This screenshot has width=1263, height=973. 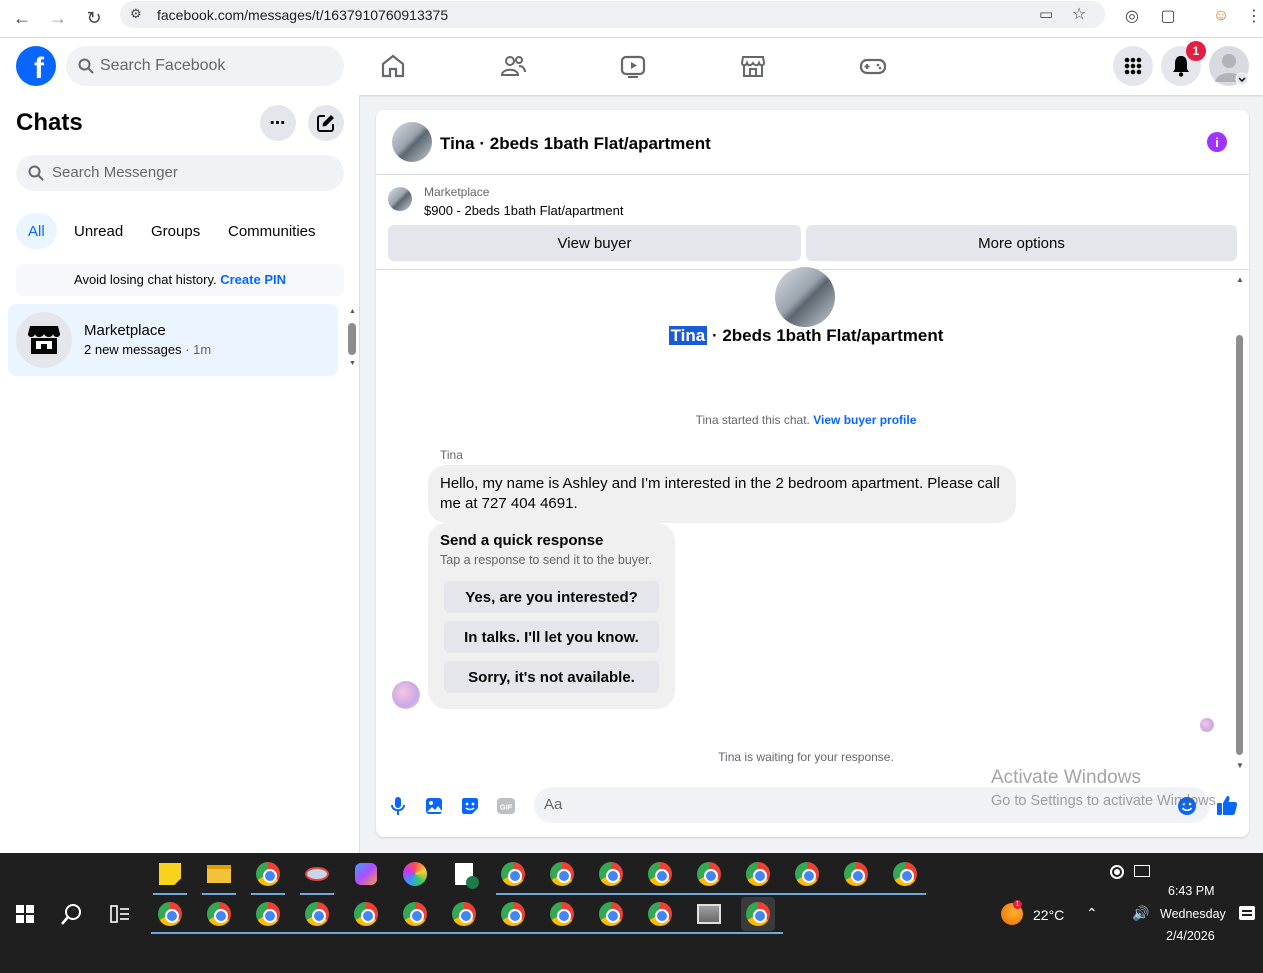 I want to click on clock-date: 2/4/2026, so click(x=1190, y=936).